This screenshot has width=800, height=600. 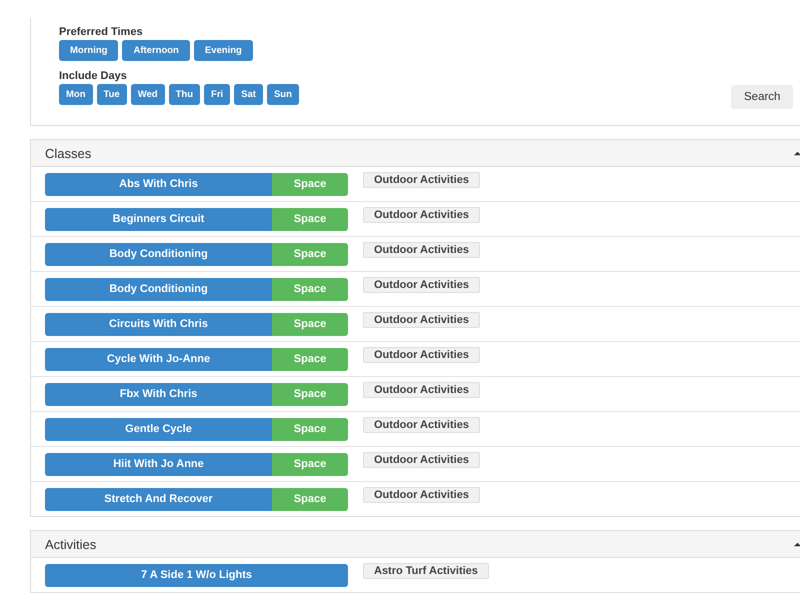 What do you see at coordinates (88, 50) in the screenshot?
I see `time-button: Morning` at bounding box center [88, 50].